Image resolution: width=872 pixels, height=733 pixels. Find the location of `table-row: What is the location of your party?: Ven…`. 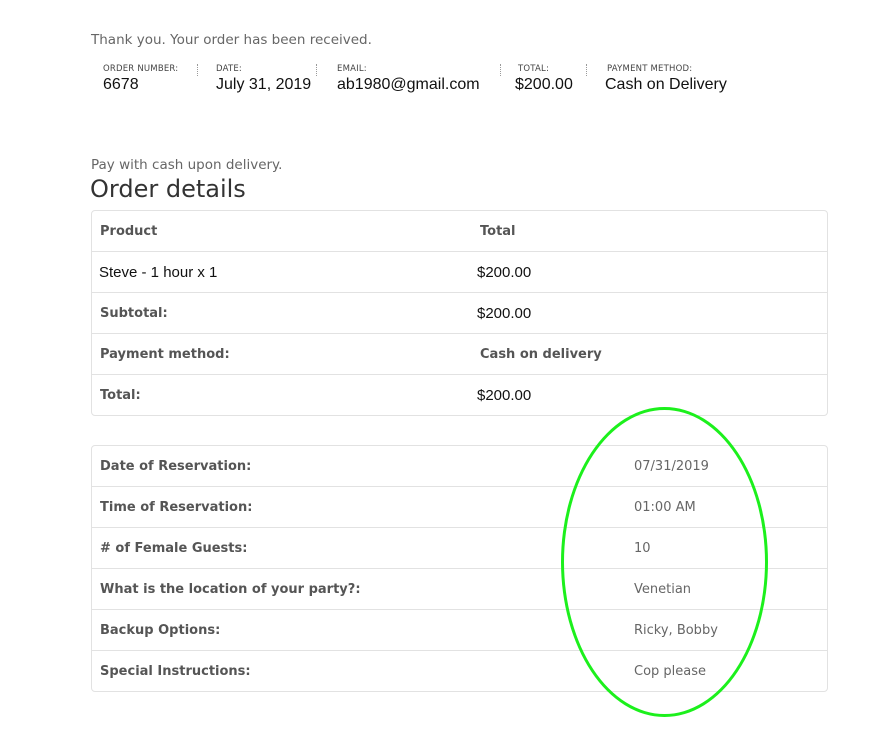

table-row: What is the location of your party?: Ven… is located at coordinates (459, 588).